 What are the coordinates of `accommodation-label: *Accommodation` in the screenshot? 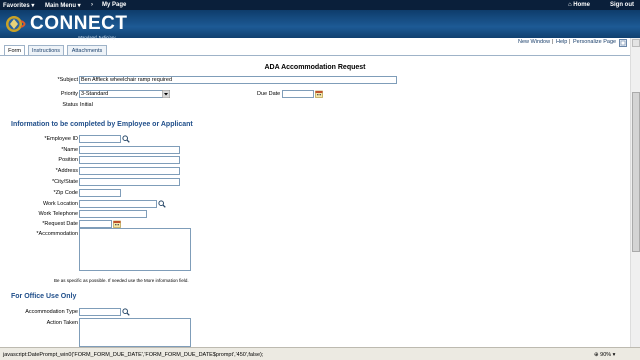 It's located at (57, 234).